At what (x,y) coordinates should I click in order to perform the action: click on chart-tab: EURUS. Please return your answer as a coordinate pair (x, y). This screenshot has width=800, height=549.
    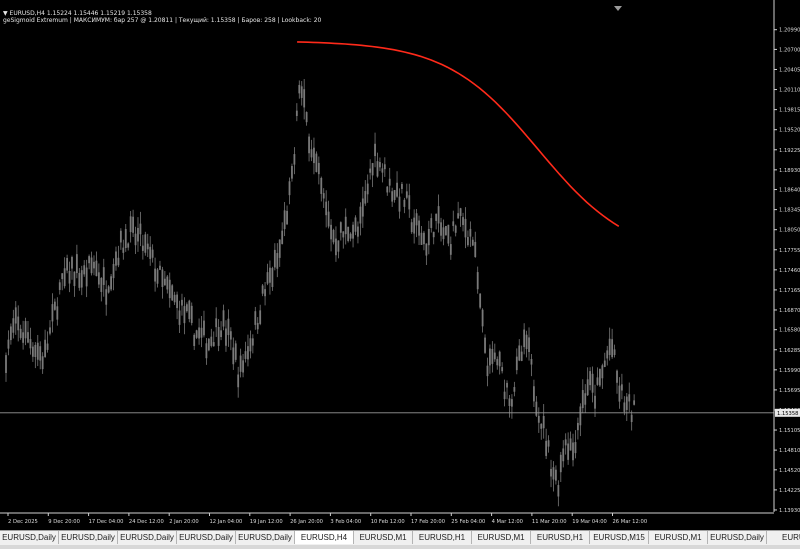
    Looking at the image, I should click on (783, 537).